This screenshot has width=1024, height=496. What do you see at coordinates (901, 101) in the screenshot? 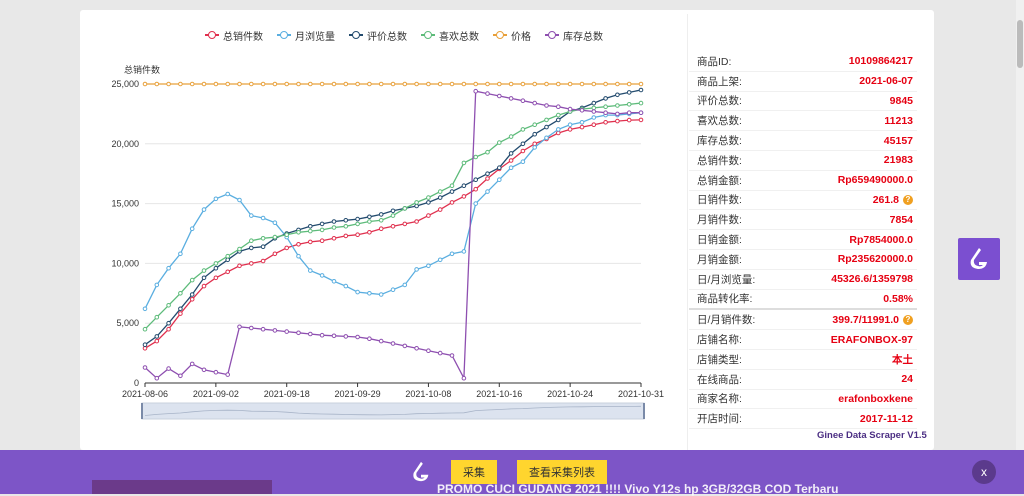
I see `info-value: 9845` at bounding box center [901, 101].